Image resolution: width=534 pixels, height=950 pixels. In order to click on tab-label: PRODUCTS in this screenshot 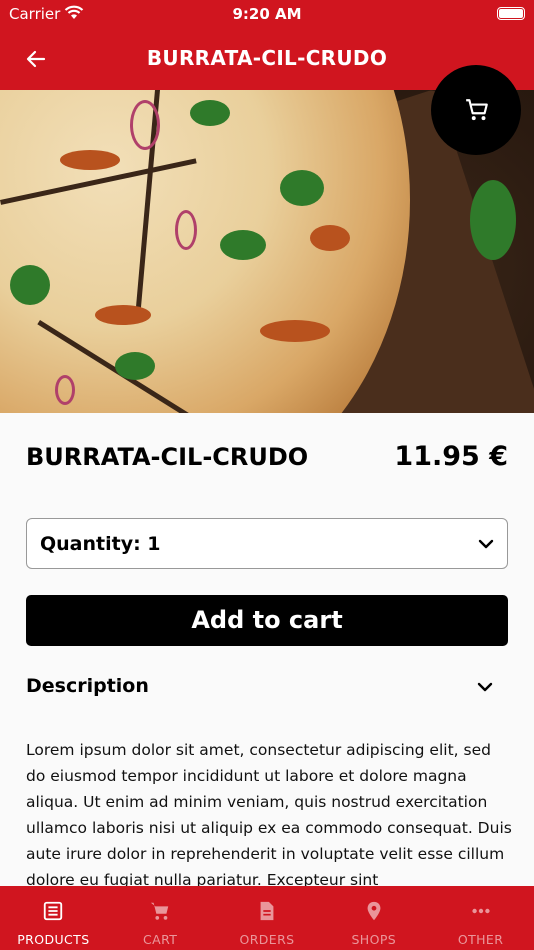, I will do `click(53, 939)`.